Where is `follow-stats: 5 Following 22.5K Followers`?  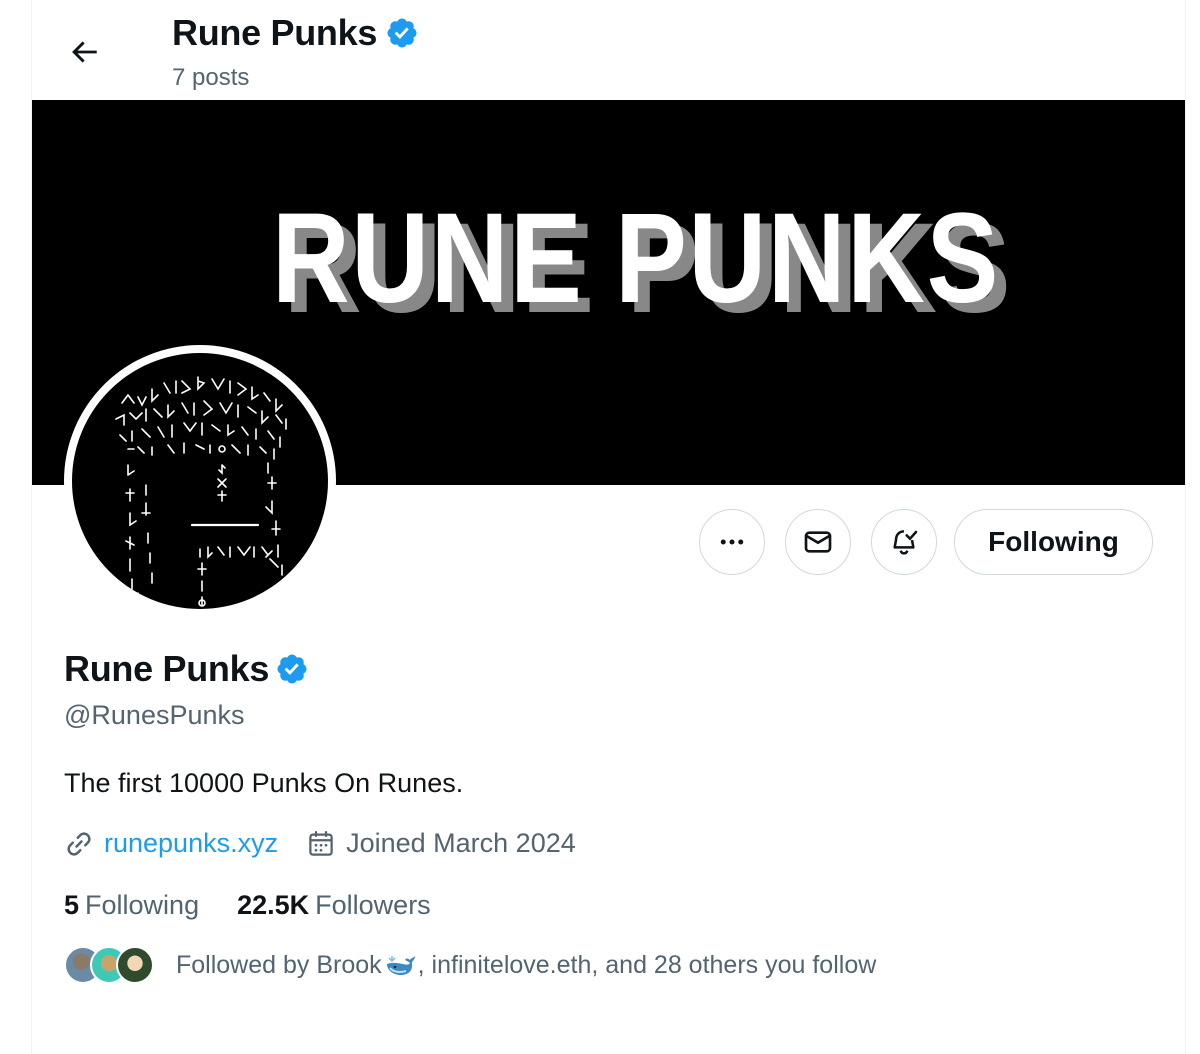
follow-stats: 5 Following 22.5K Followers is located at coordinates (247, 905).